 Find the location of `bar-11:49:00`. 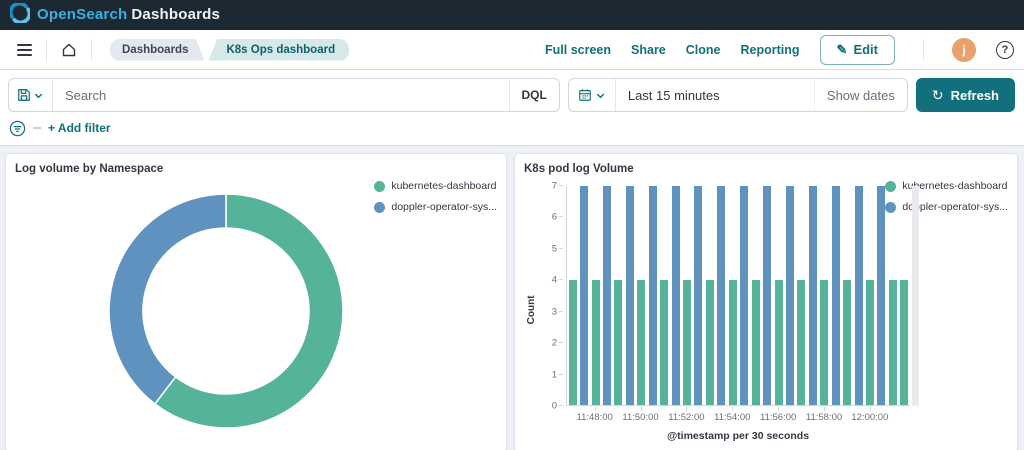

bar-11:49:00 is located at coordinates (618, 342).